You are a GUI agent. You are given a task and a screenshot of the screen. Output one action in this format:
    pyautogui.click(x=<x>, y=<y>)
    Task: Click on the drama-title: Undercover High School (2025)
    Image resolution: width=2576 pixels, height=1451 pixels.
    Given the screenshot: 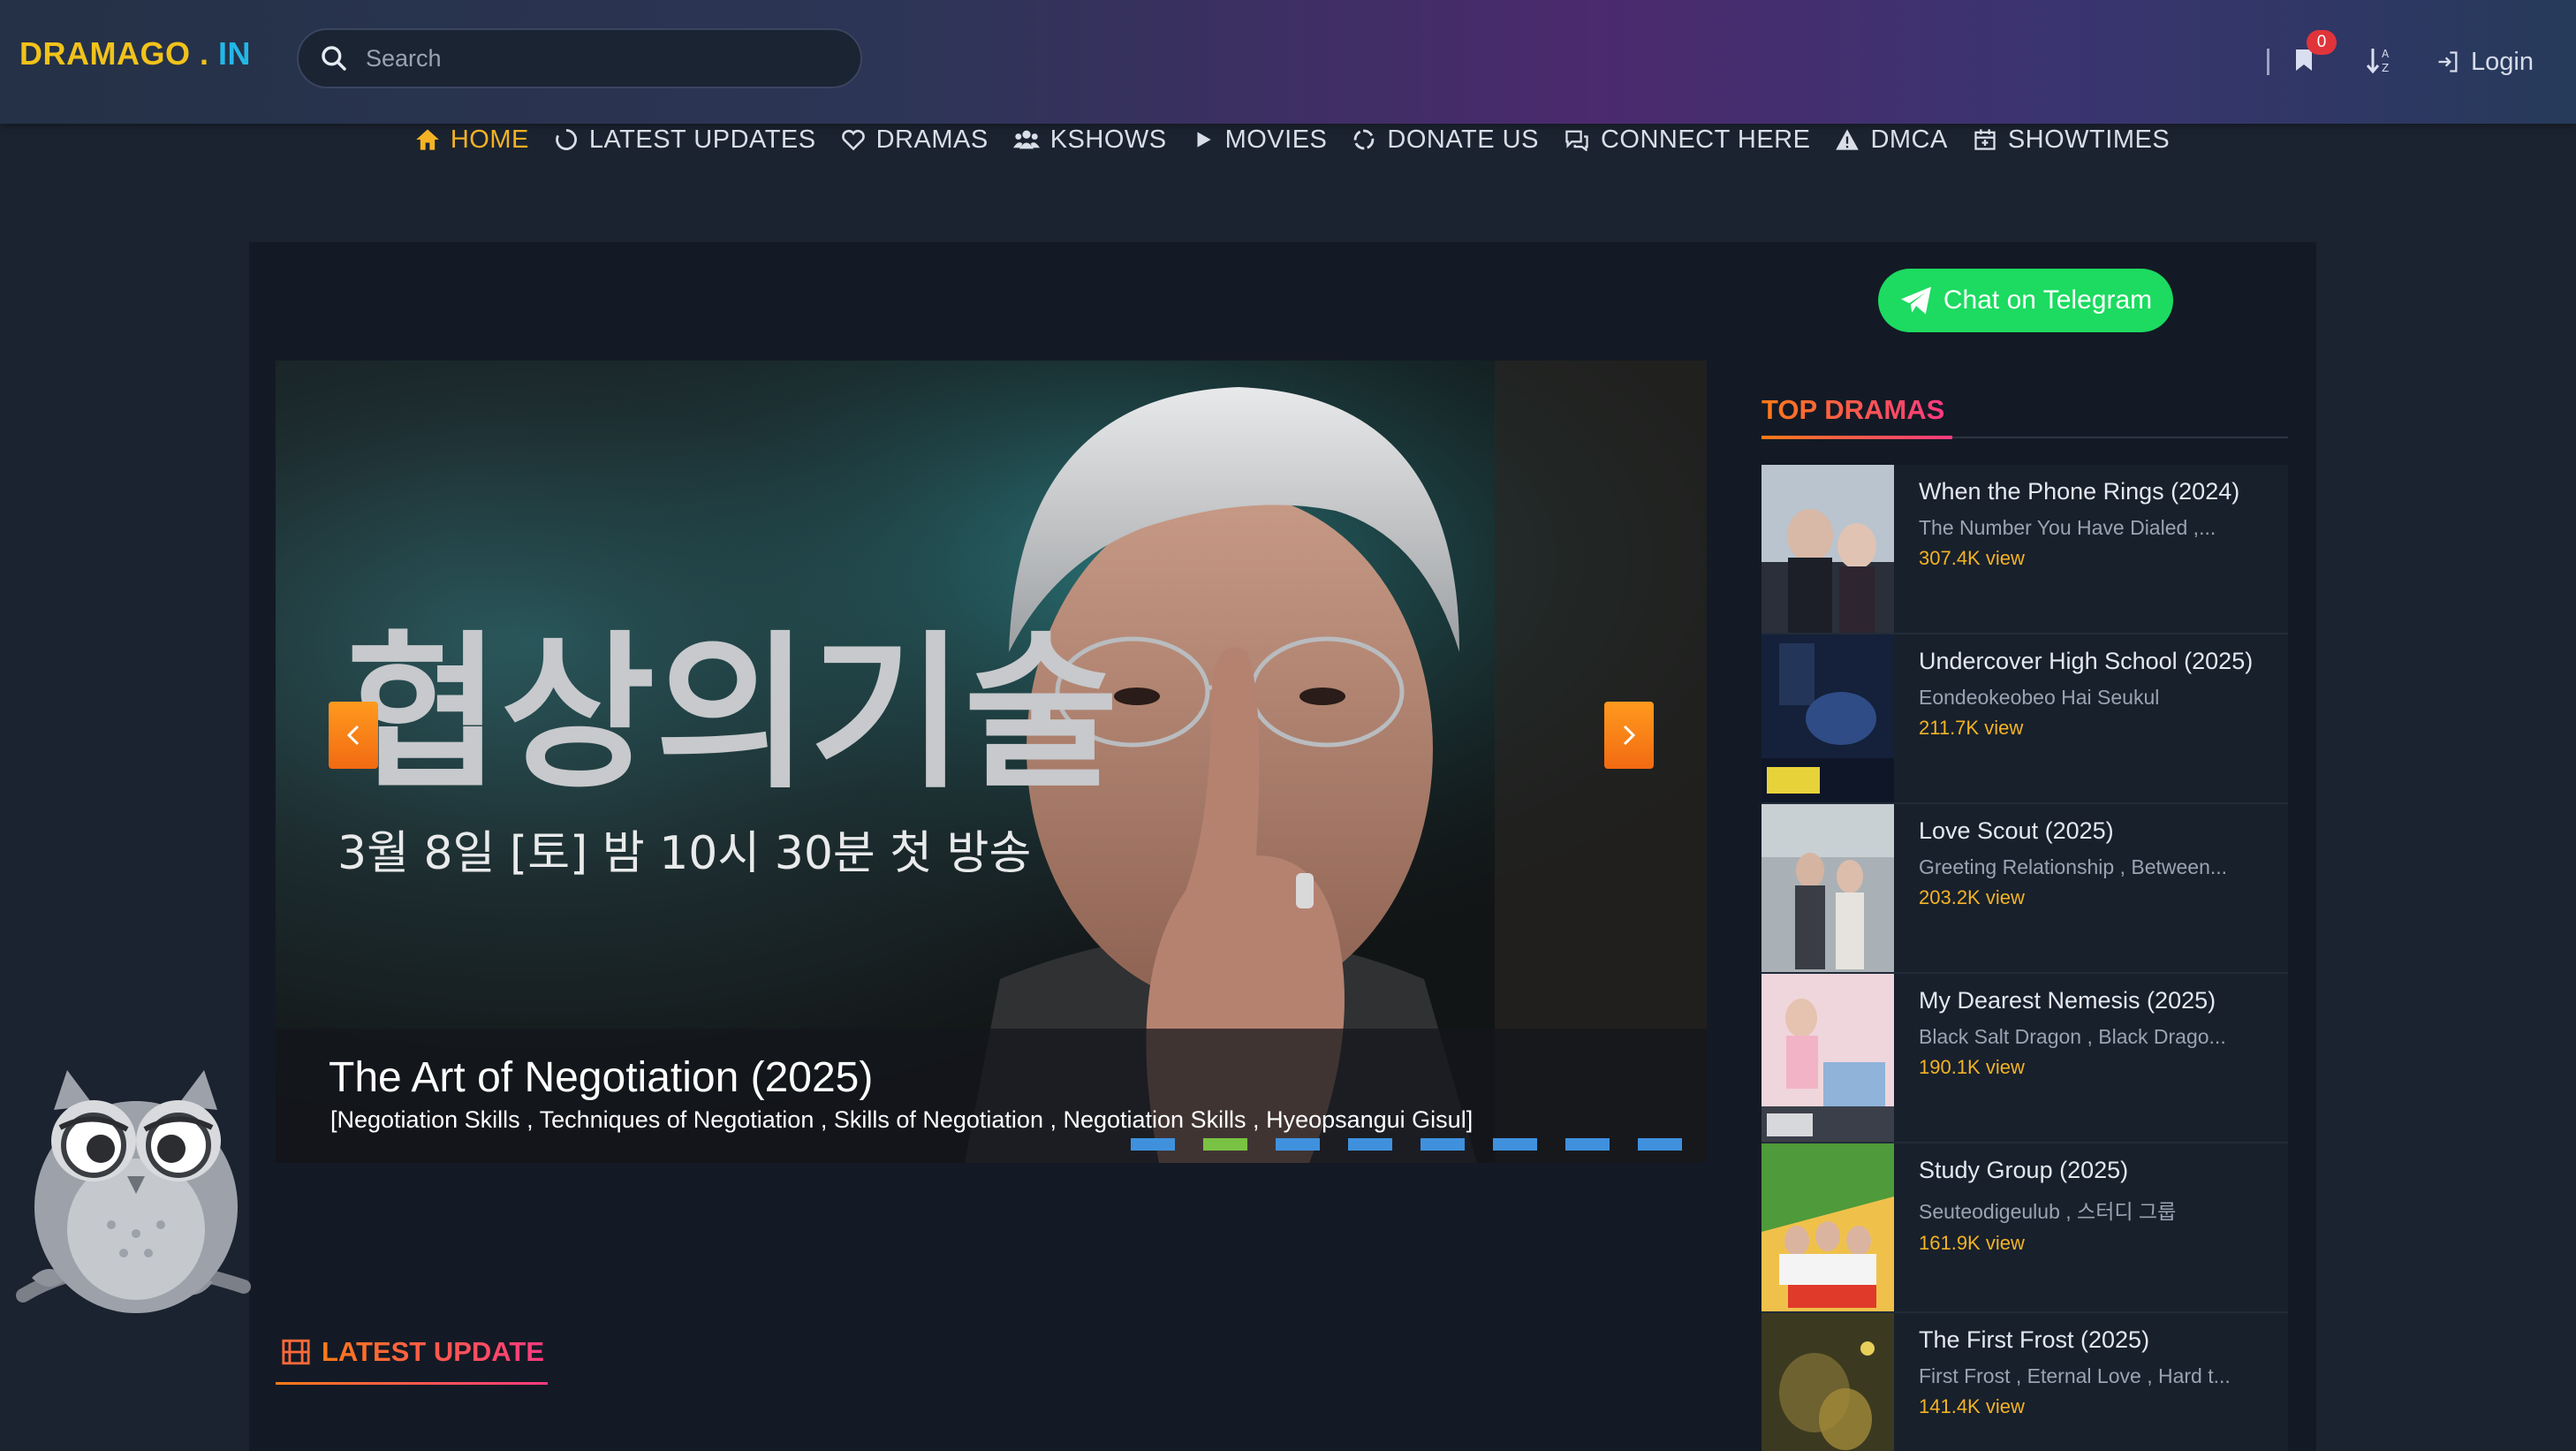 What is the action you would take?
    pyautogui.click(x=2096, y=661)
    